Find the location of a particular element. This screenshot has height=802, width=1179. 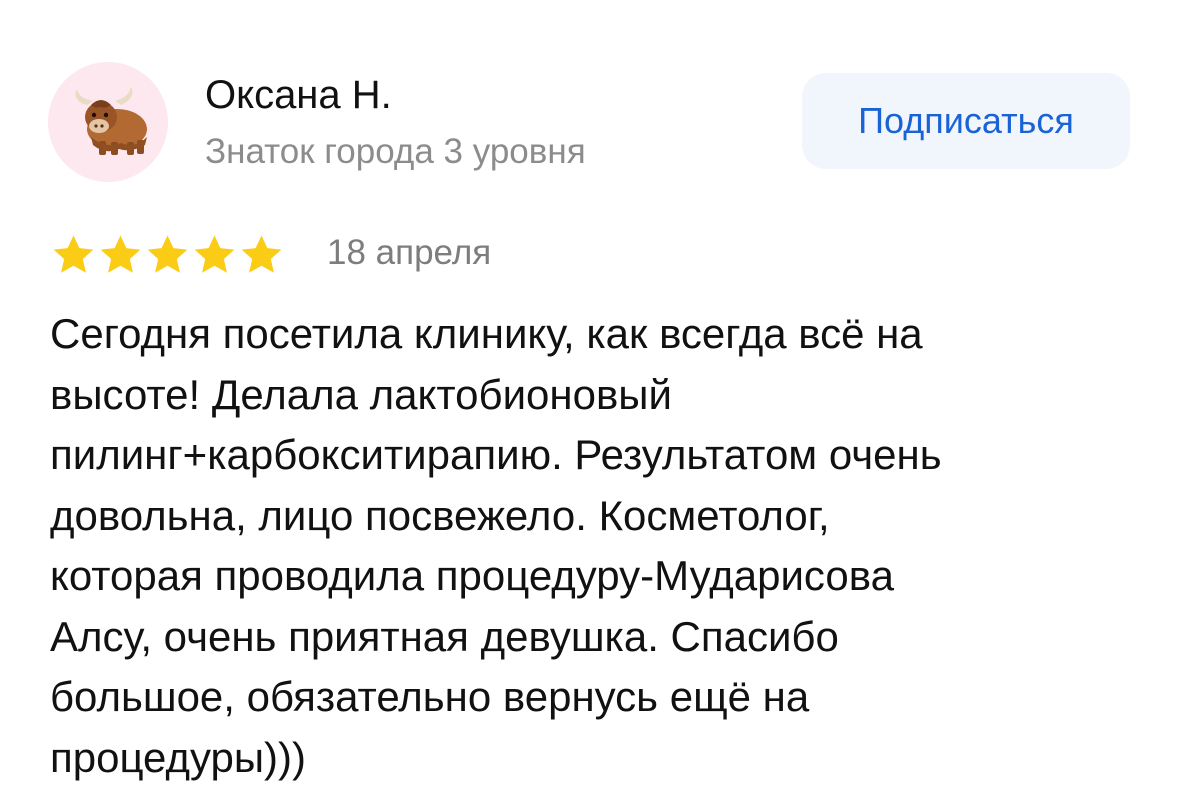

star-rating is located at coordinates (167, 255).